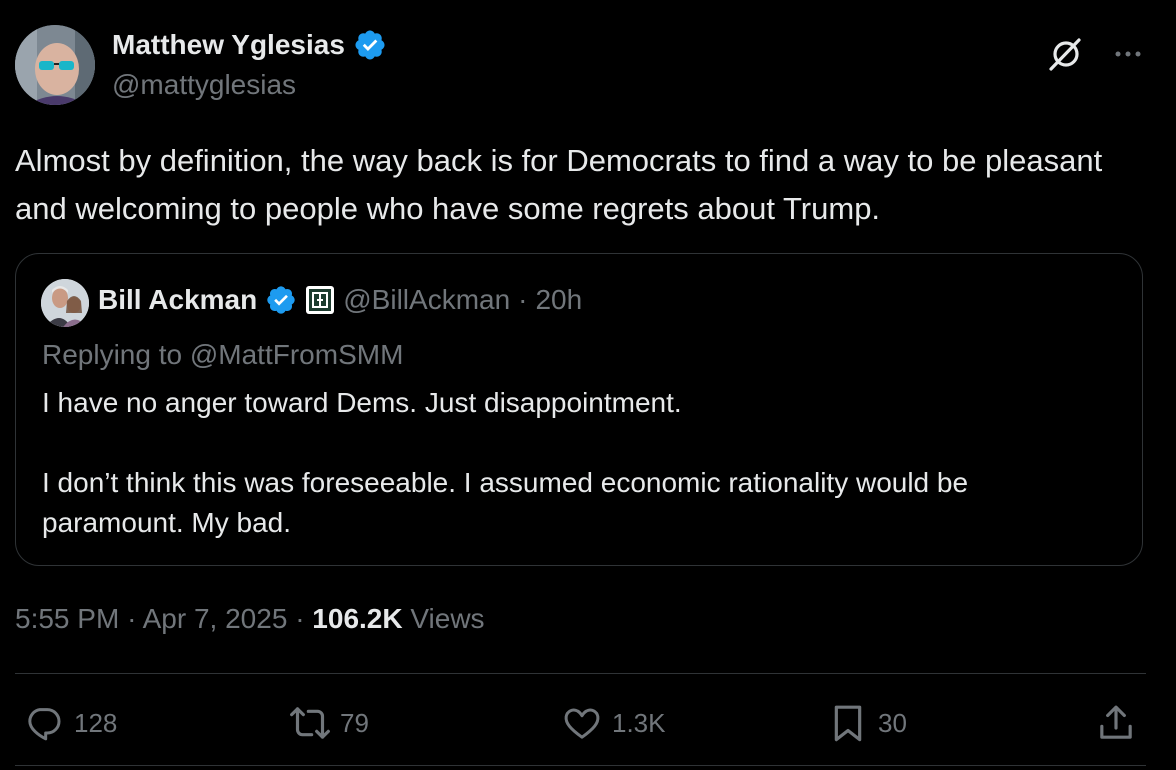 The height and width of the screenshot is (770, 1176). What do you see at coordinates (340, 300) in the screenshot?
I see `quoted-header: Bill Ackman @BillAckman · 20h` at bounding box center [340, 300].